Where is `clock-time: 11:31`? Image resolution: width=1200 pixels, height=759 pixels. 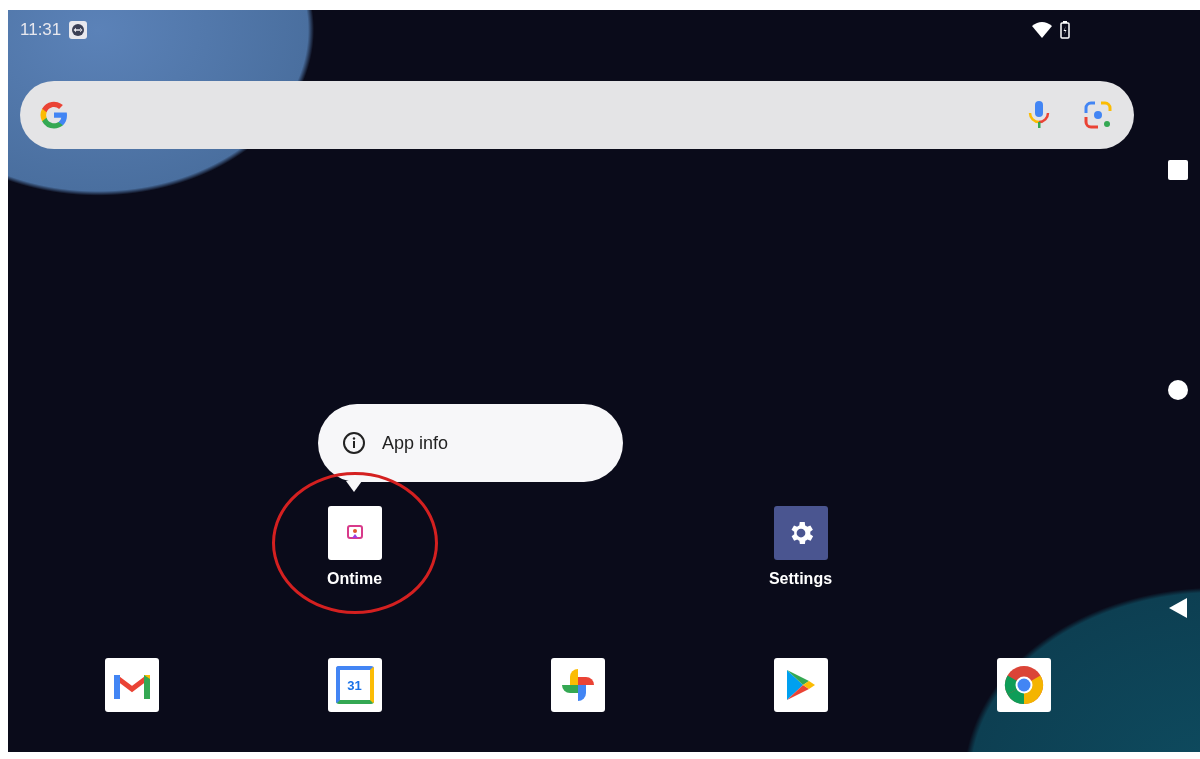
clock-time: 11:31 is located at coordinates (41, 30).